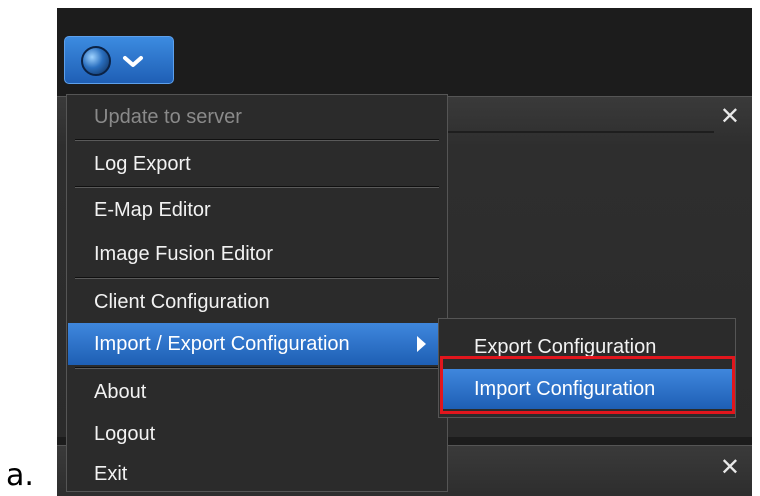  What do you see at coordinates (257, 254) in the screenshot?
I see `menu-item-image-fusion-editor: Image Fusion Editor` at bounding box center [257, 254].